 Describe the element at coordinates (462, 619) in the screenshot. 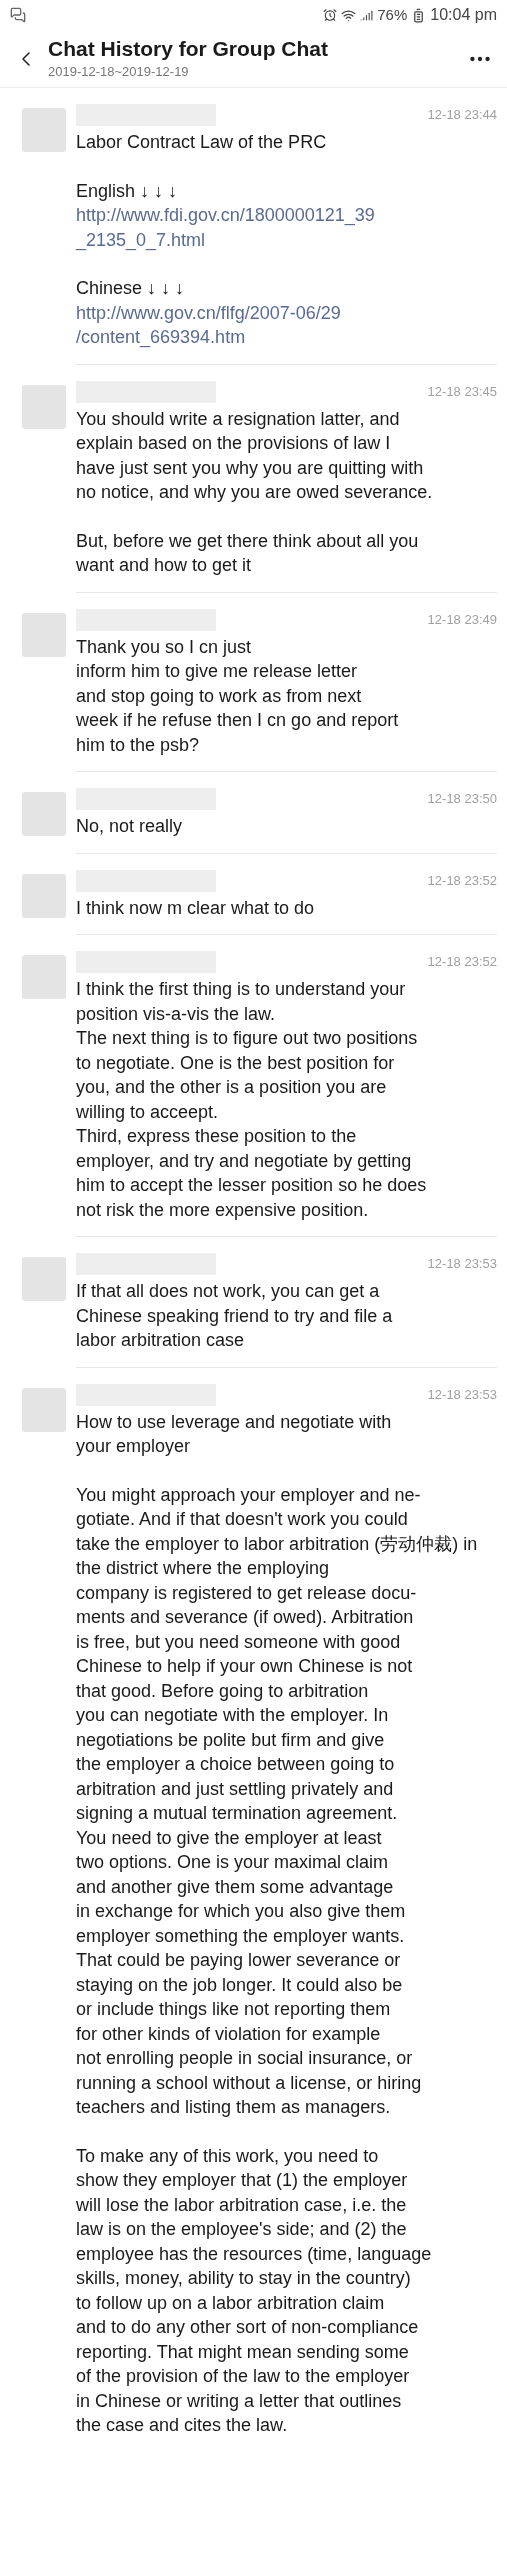

I see `message-time: 12-18 23:49` at that location.